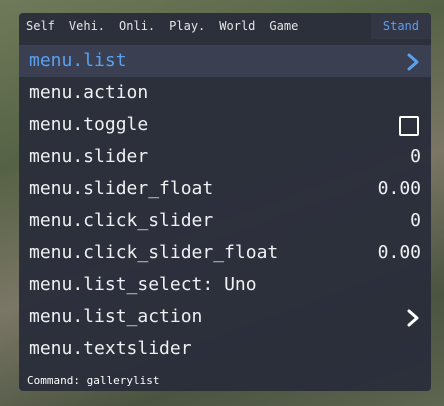 This screenshot has width=444, height=406. I want to click on menu-item-list-action: menu.list_action, so click(225, 317).